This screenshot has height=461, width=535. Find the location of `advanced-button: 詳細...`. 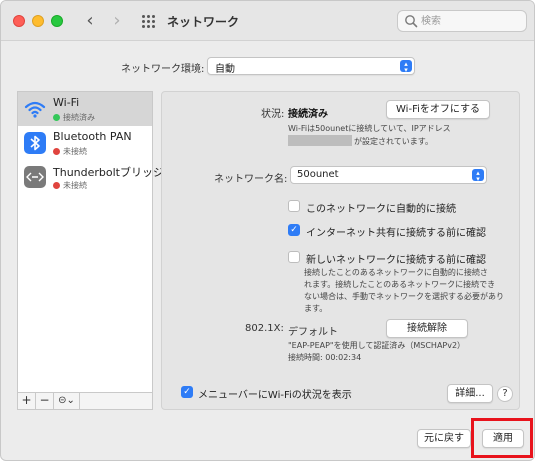

advanced-button: 詳細... is located at coordinates (470, 393).